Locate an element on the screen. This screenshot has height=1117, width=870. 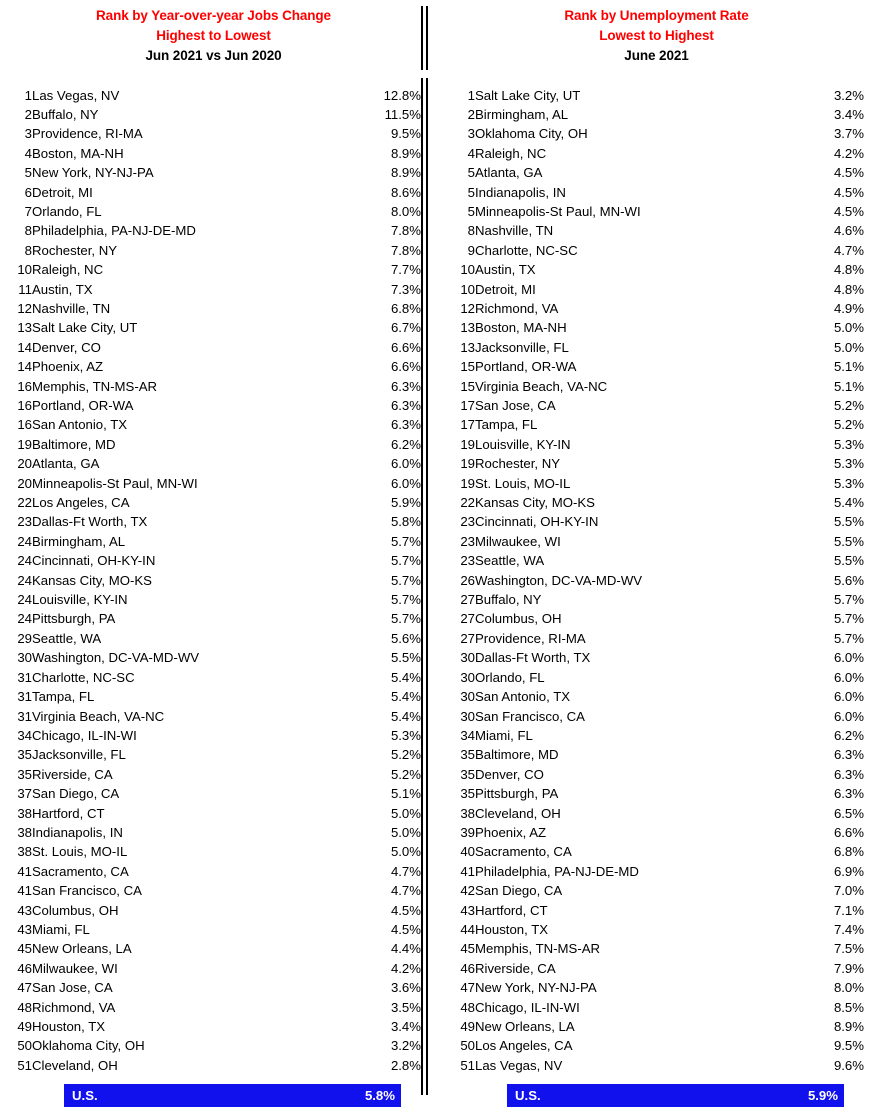
table-row: 30 Dallas-Ft Worth, TX 6.0% is located at coordinates (656, 657).